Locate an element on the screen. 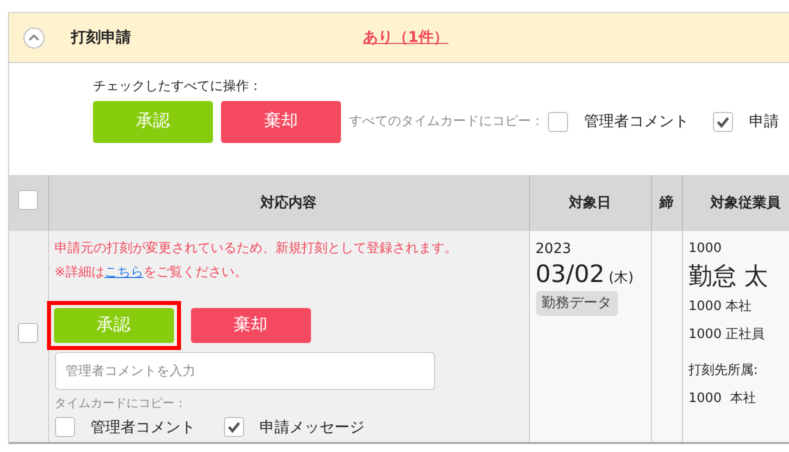 This screenshot has height=452, width=789. detail-link: こちら is located at coordinates (124, 272).